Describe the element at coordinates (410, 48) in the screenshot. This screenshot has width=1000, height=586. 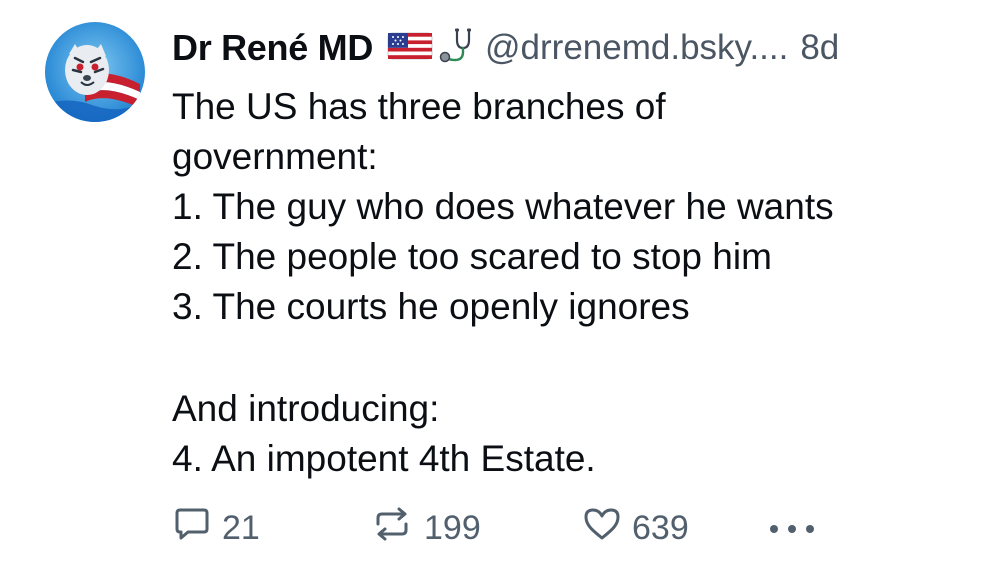
I see `us-flag-icon` at that location.